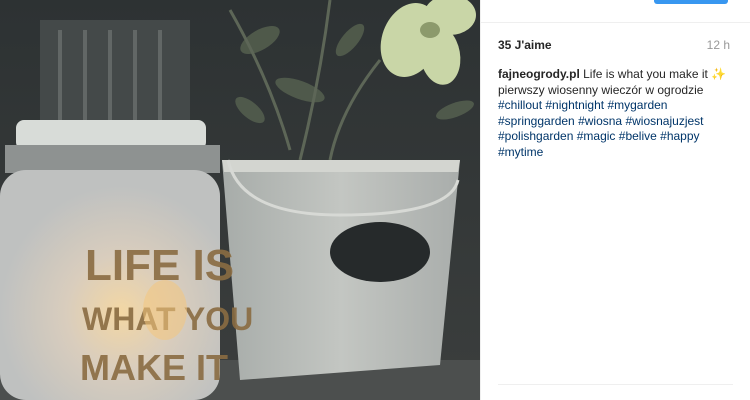  What do you see at coordinates (539, 74) in the screenshot?
I see `caption-username: fajneogrody.pl` at bounding box center [539, 74].